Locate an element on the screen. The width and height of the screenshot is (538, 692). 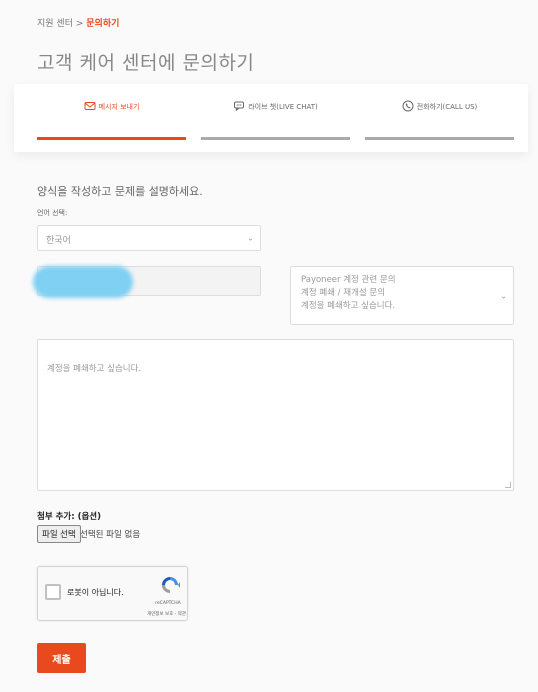
form-instructions: 양식을 작성하고 문제를 설명하세요. is located at coordinates (120, 191).